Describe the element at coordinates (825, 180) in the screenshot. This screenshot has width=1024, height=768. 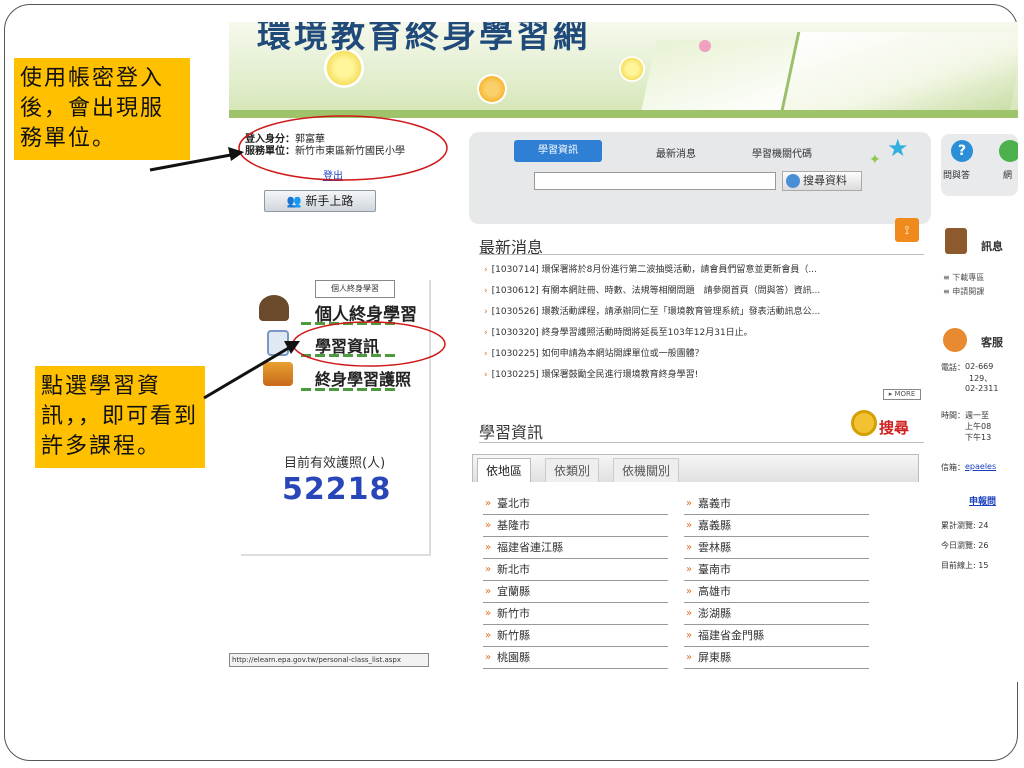
I see `search-button-label: 搜尋資料` at that location.